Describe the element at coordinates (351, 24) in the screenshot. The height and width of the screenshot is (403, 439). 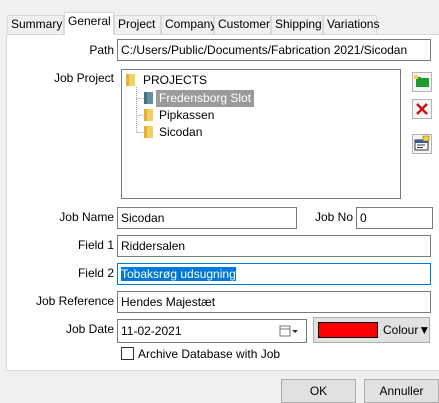
I see `tab-variations: Variations` at that location.